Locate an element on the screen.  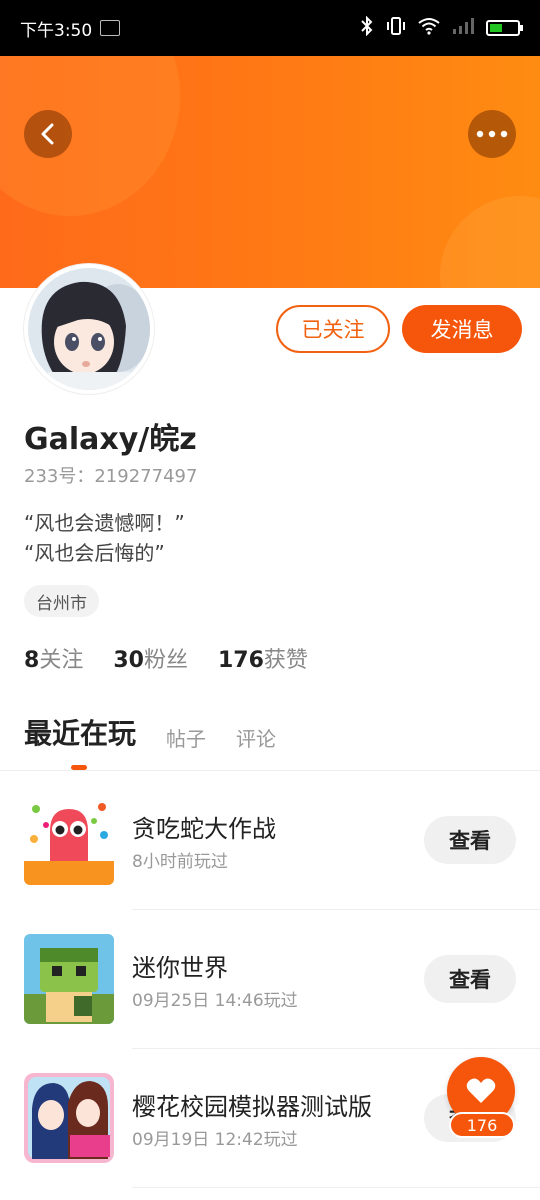
stat-likes: 176获赞 is located at coordinates (263, 658).